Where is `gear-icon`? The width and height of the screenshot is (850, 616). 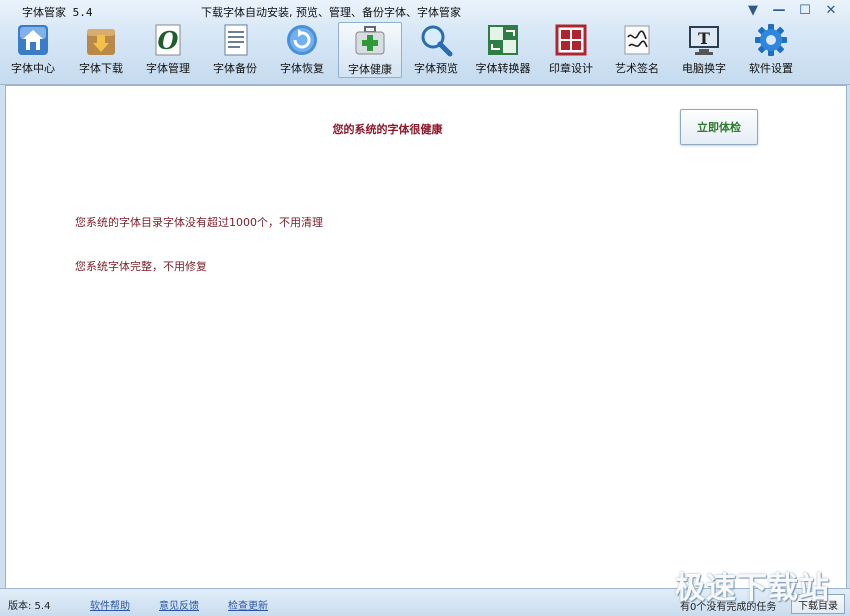 gear-icon is located at coordinates (771, 40).